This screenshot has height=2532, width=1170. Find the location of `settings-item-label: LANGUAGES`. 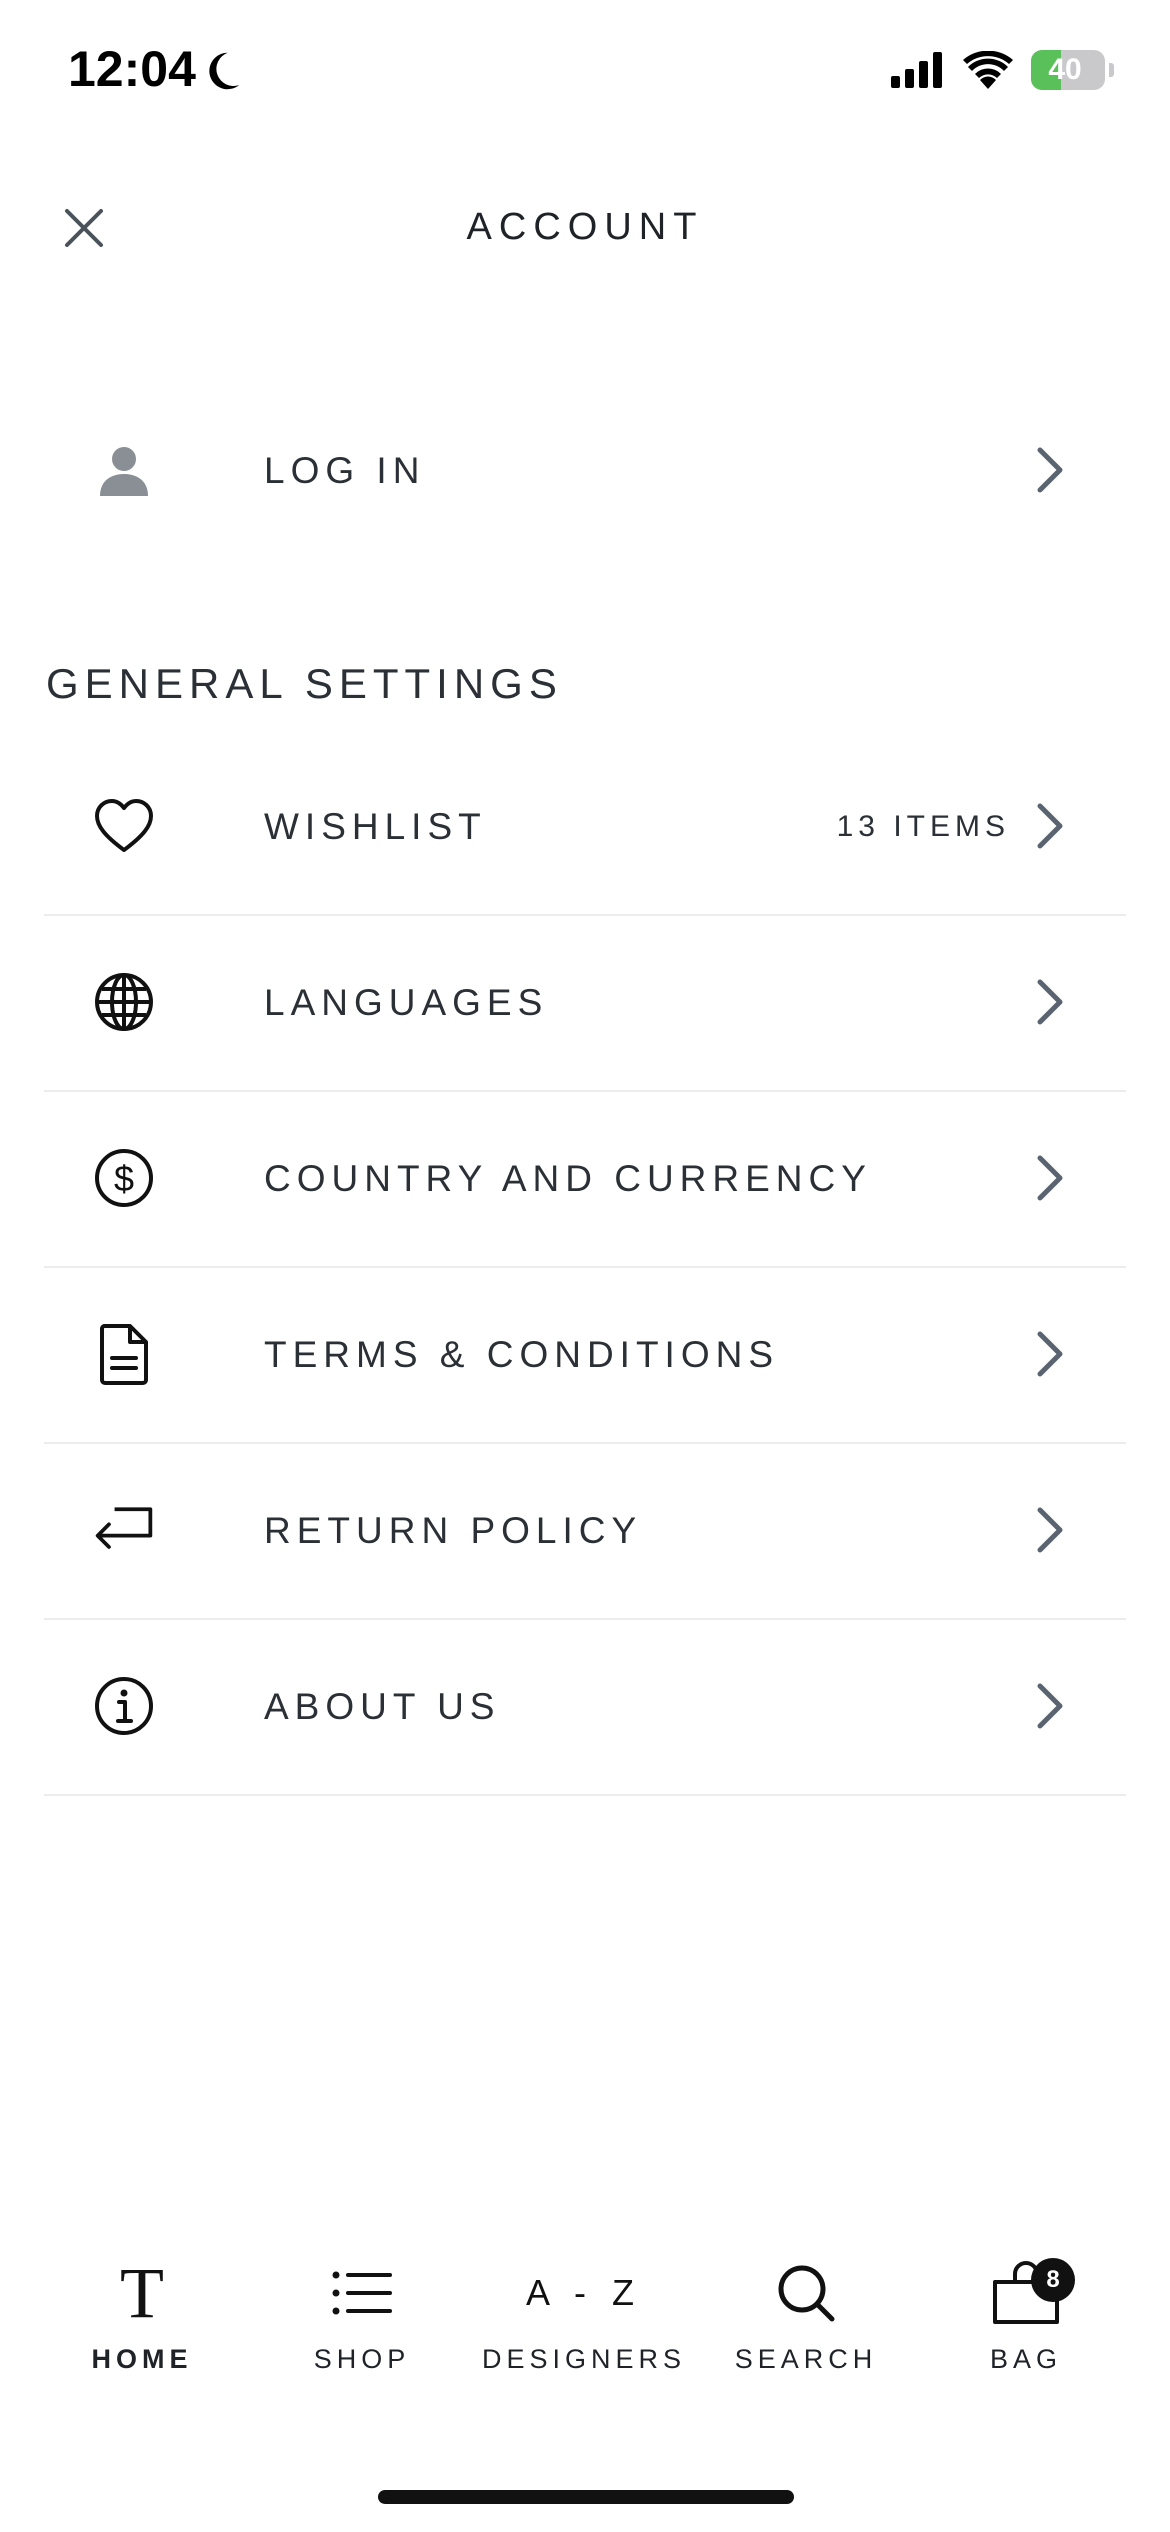

settings-item-label: LANGUAGES is located at coordinates (406, 1002).